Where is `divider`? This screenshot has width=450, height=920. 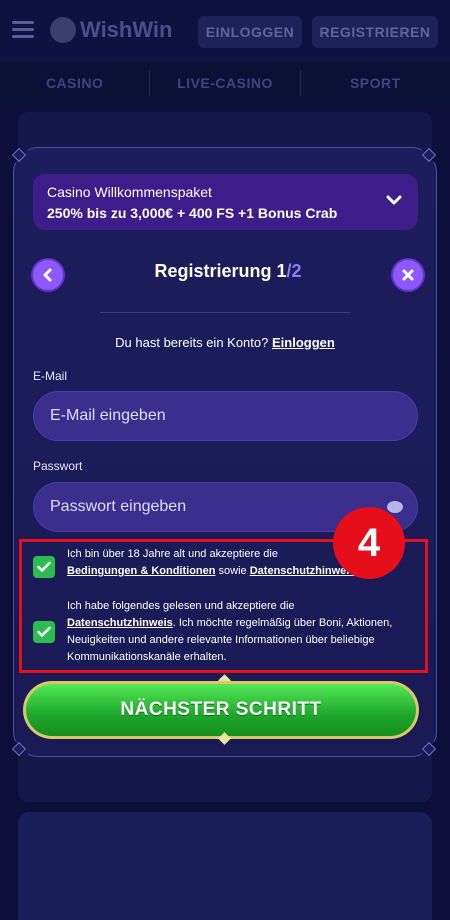 divider is located at coordinates (225, 312).